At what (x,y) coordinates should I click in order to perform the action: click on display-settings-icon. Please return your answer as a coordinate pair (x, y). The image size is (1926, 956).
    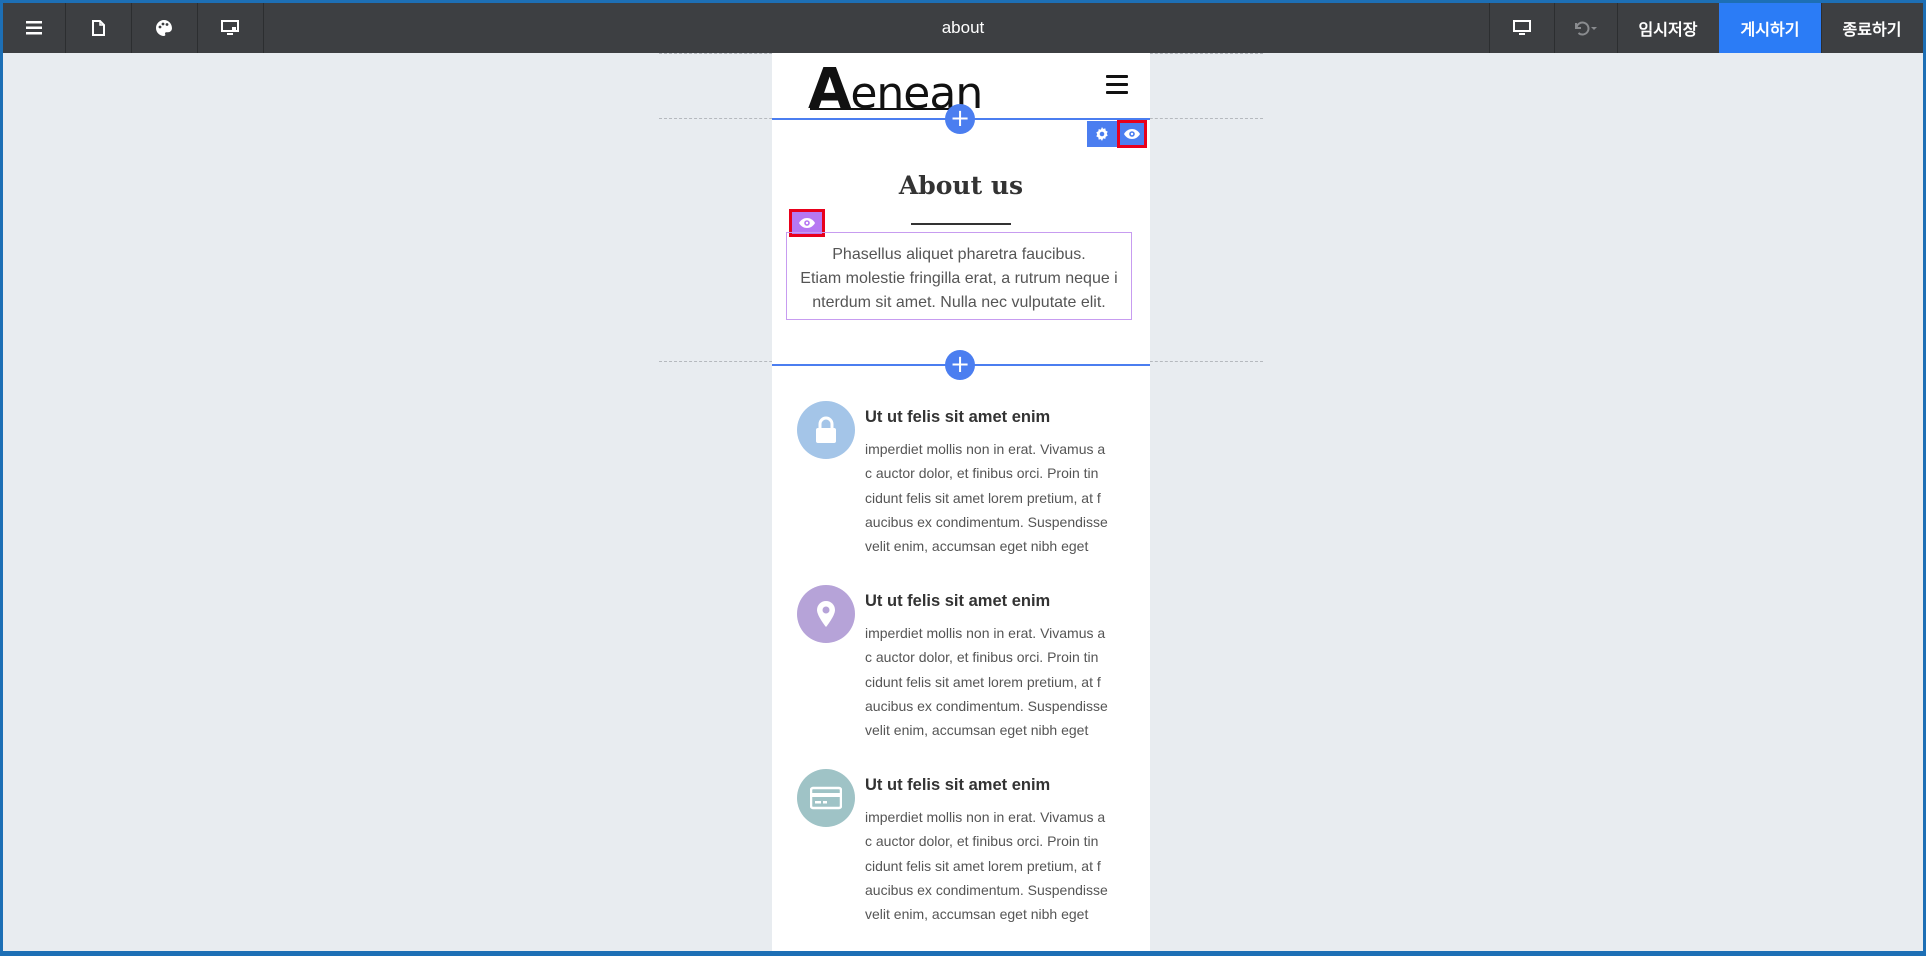
    Looking at the image, I should click on (230, 27).